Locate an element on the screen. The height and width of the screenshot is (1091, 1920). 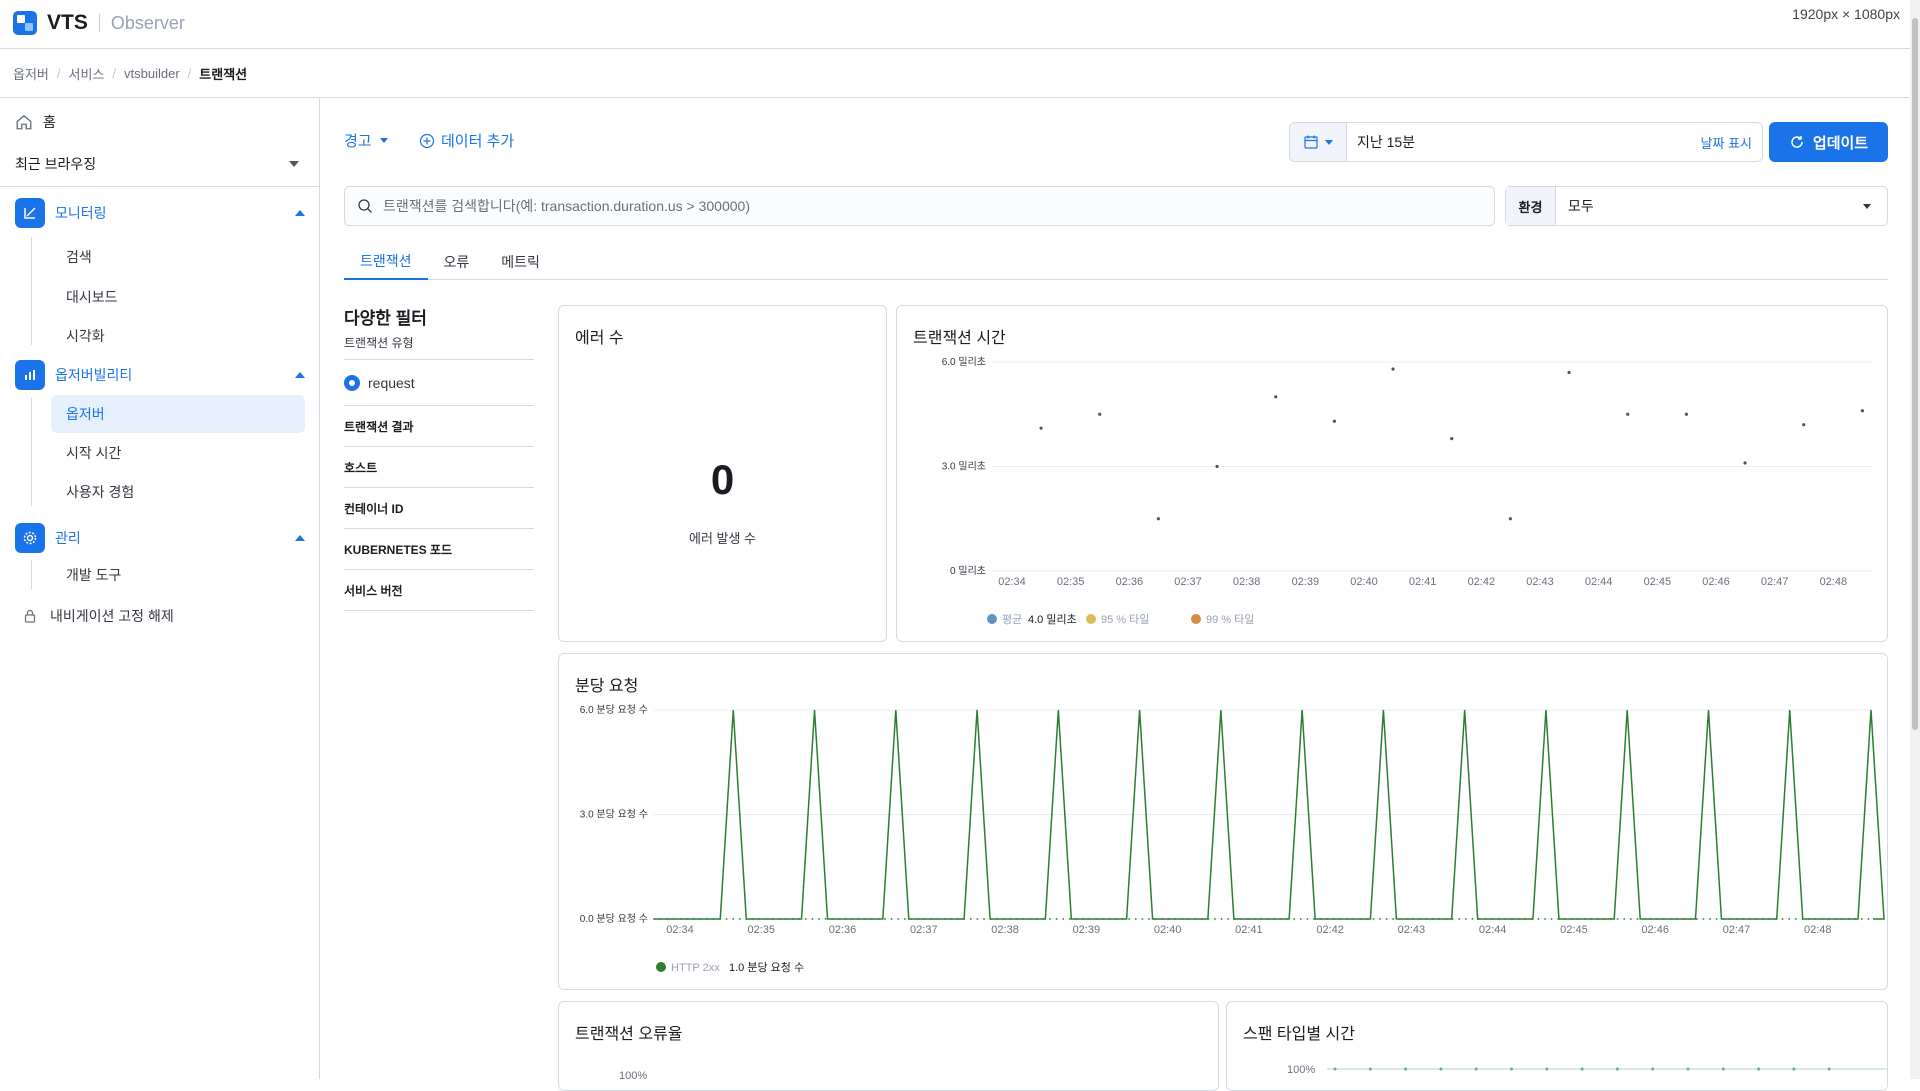
unpin-navigation-button: 내비게이션 고정 해제 is located at coordinates (98, 616).